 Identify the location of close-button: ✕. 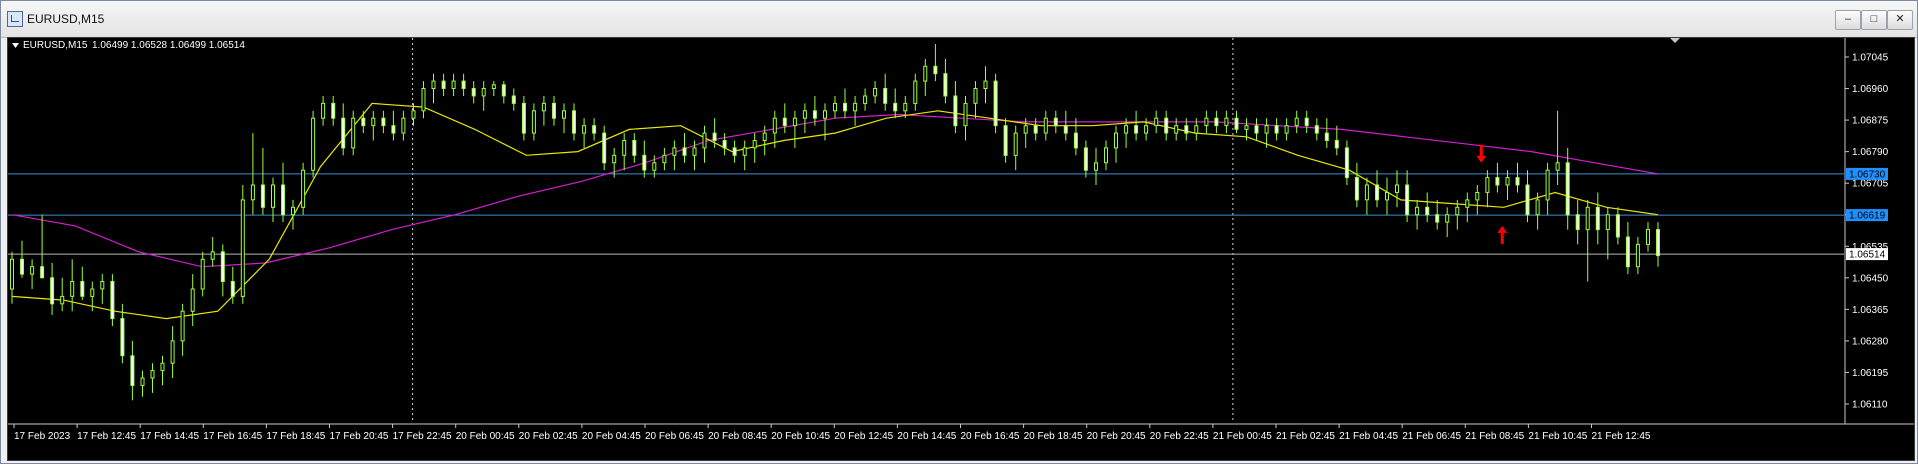
(1900, 20).